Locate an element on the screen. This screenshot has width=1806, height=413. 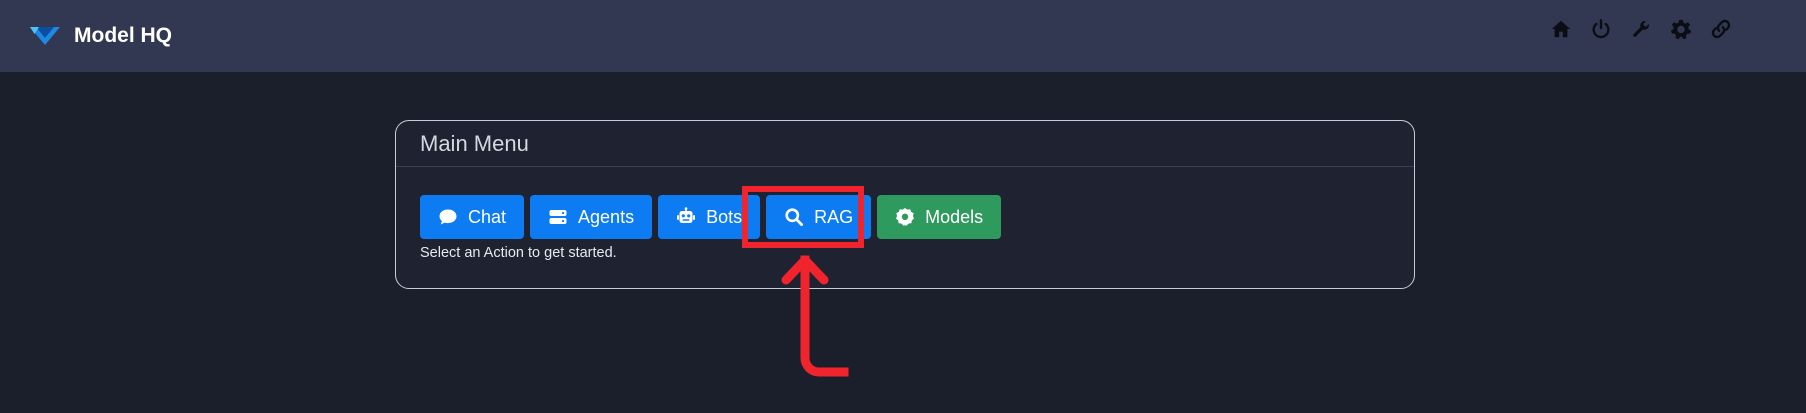
models-button-label: Models is located at coordinates (954, 216).